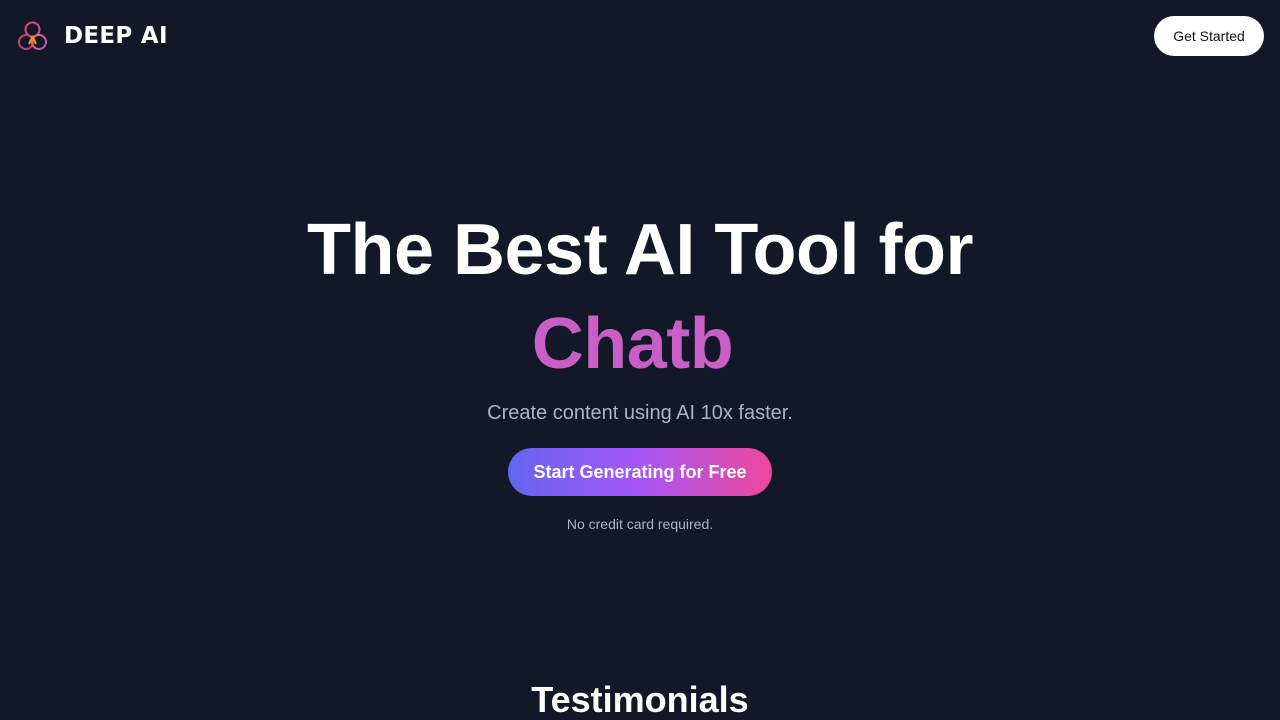  Describe the element at coordinates (116, 36) in the screenshot. I see `brand-name: DEEP AI` at that location.